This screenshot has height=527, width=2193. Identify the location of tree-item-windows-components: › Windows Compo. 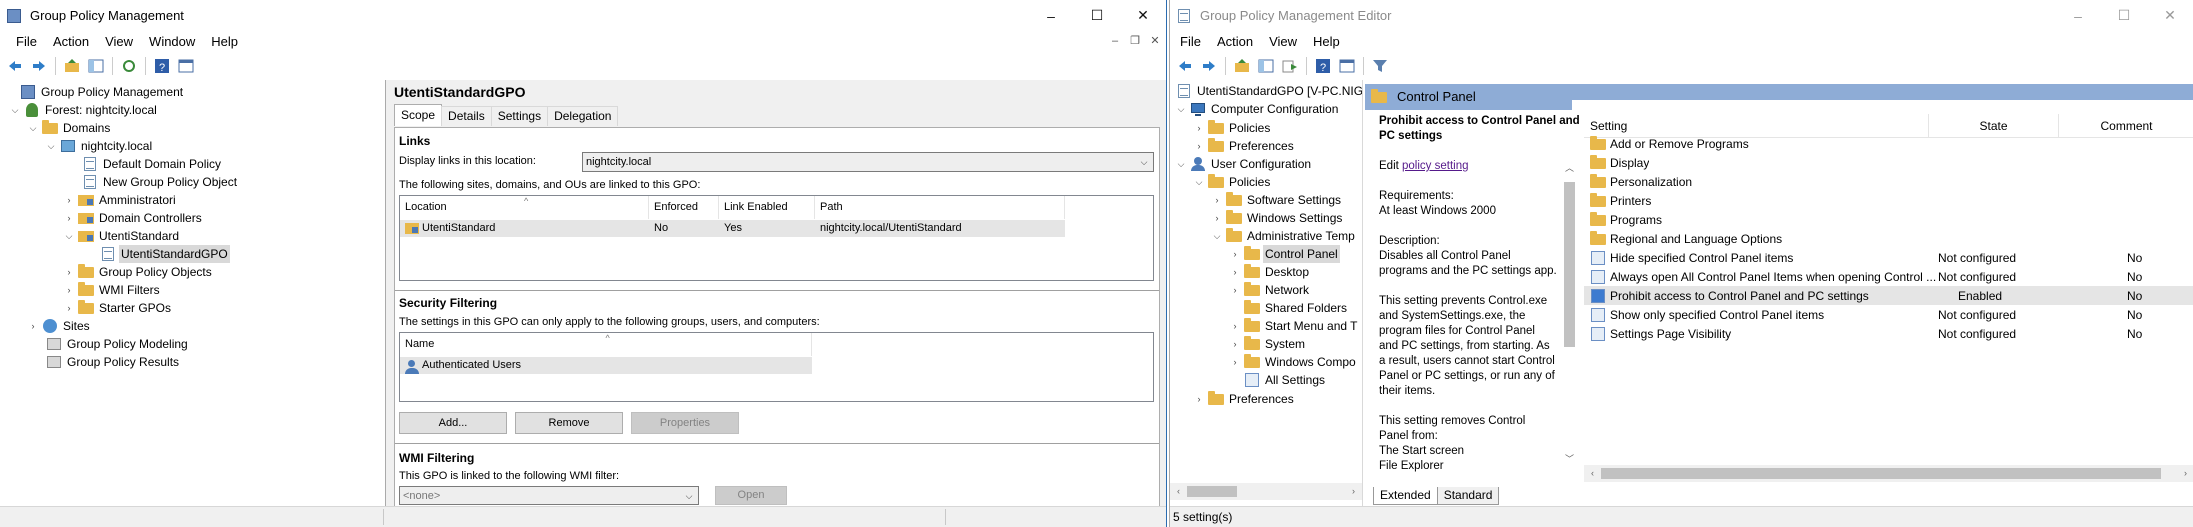
(1293, 362).